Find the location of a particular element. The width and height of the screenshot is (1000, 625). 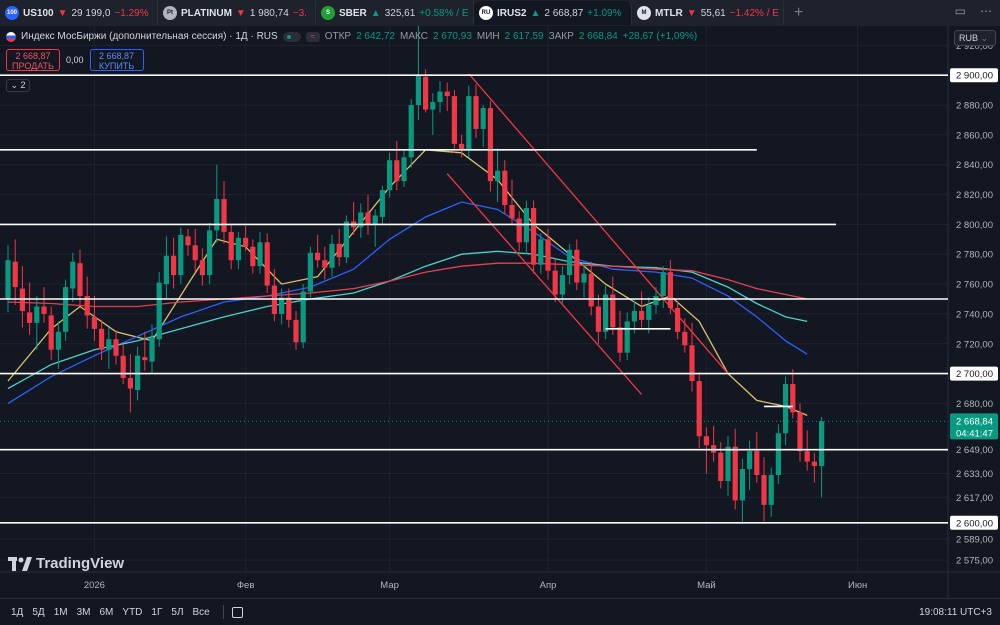

tab-change: −1.42% / E is located at coordinates (754, 13).